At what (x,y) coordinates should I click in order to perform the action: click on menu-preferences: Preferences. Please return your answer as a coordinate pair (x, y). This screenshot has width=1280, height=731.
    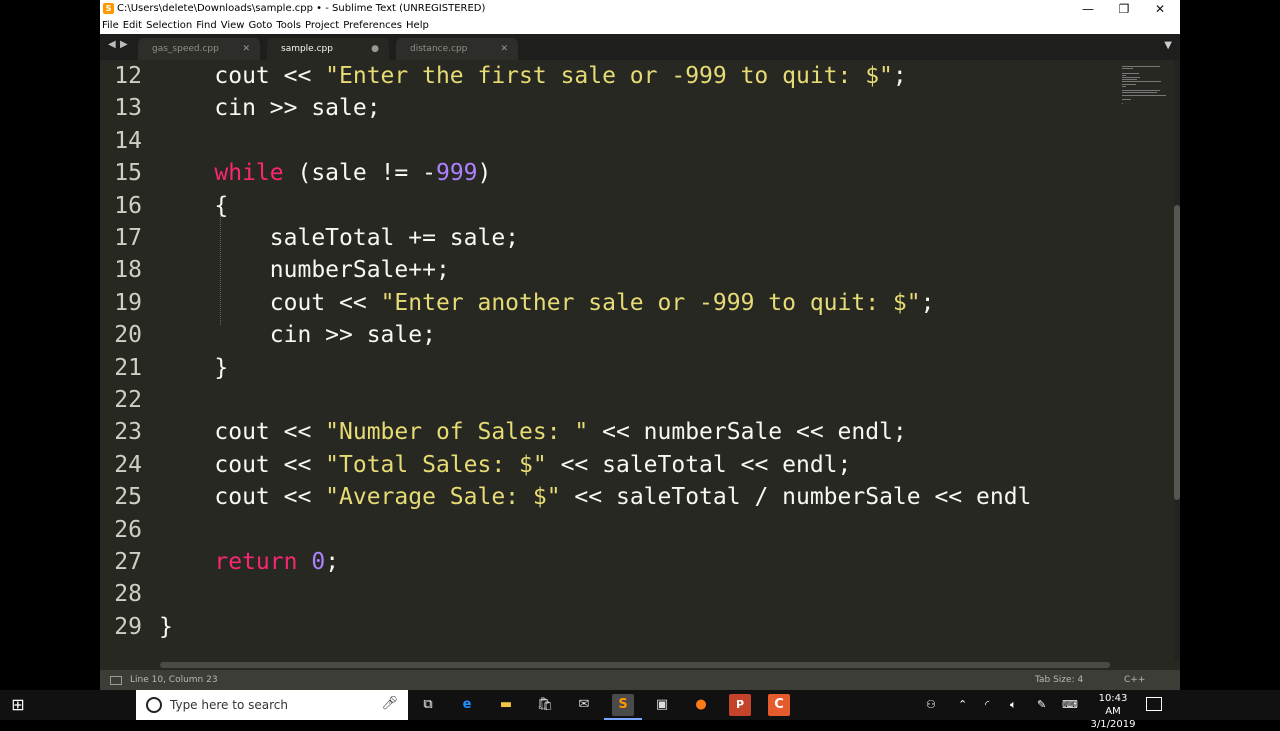
    Looking at the image, I should click on (372, 25).